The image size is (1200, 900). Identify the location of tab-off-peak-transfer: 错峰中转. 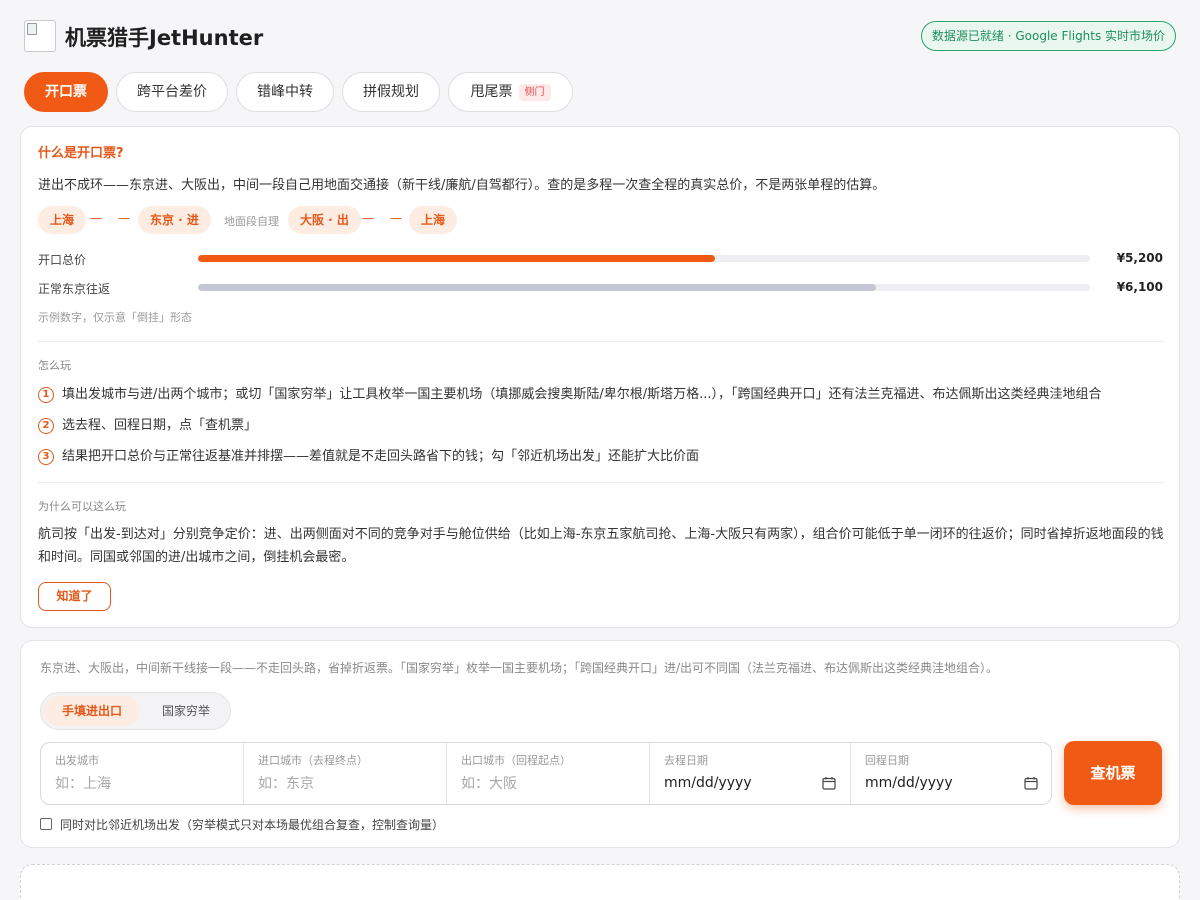
(285, 92).